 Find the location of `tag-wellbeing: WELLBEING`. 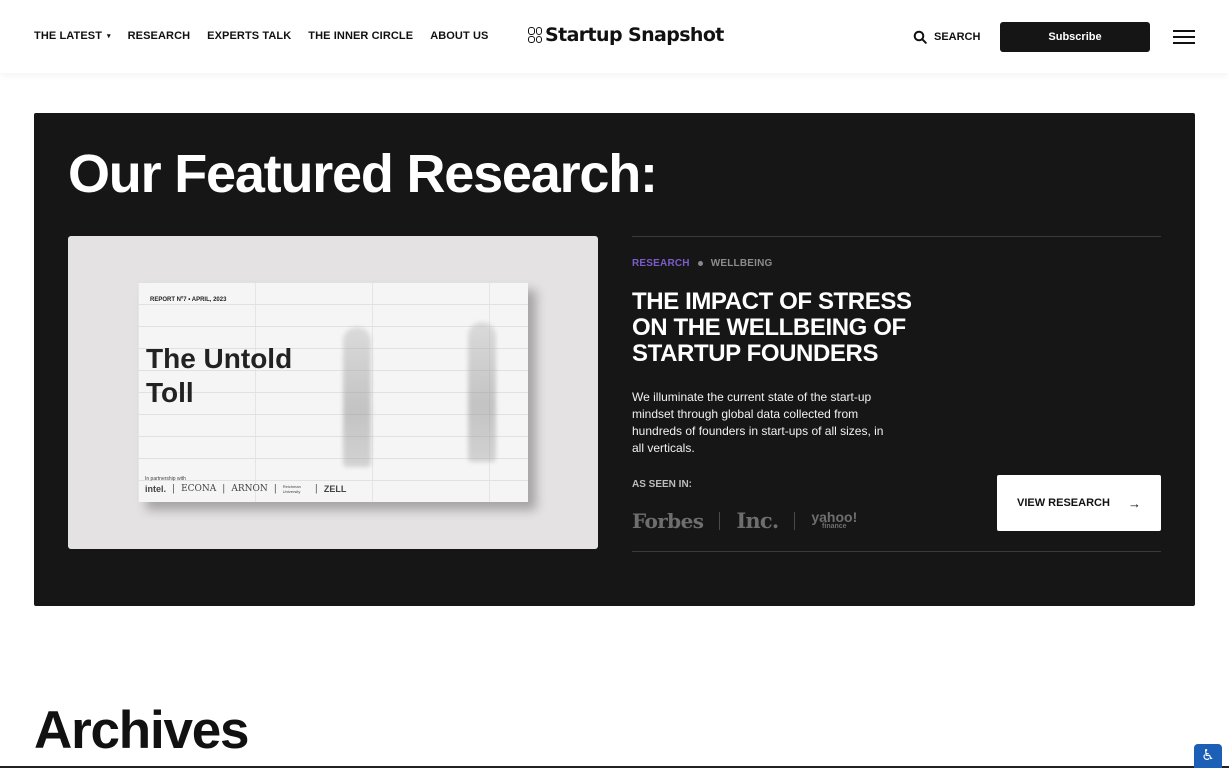

tag-wellbeing: WELLBEING is located at coordinates (742, 263).